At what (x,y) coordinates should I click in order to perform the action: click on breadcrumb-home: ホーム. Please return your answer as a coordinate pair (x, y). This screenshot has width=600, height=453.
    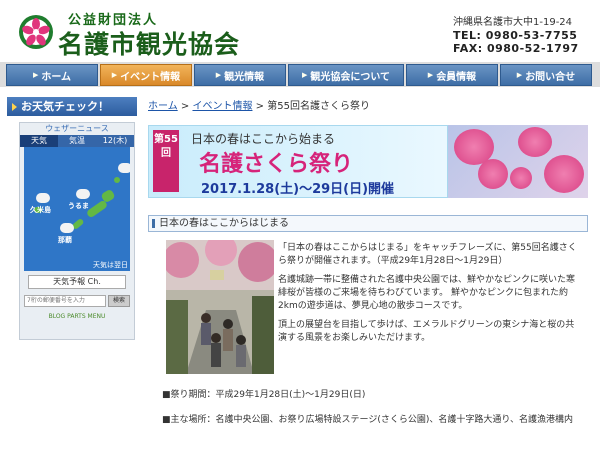
    Looking at the image, I should click on (163, 106).